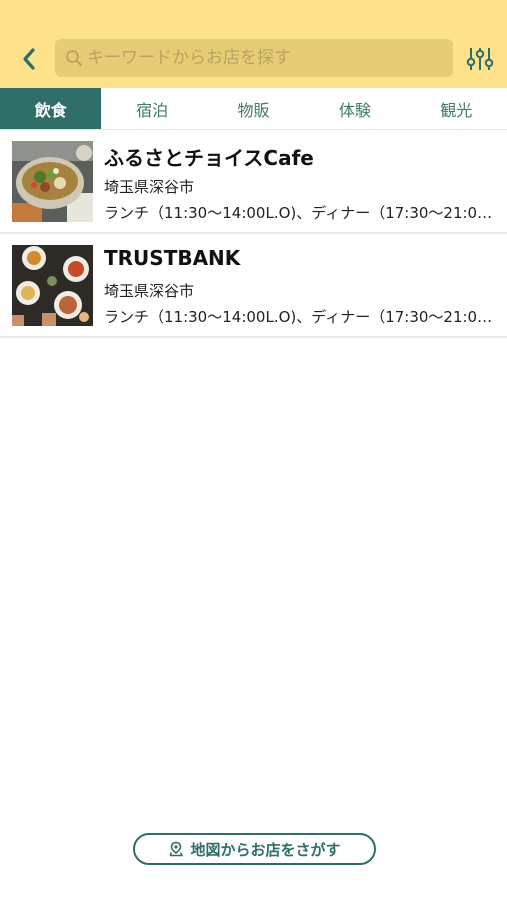 The width and height of the screenshot is (507, 900). I want to click on chevron-left-icon, so click(29, 59).